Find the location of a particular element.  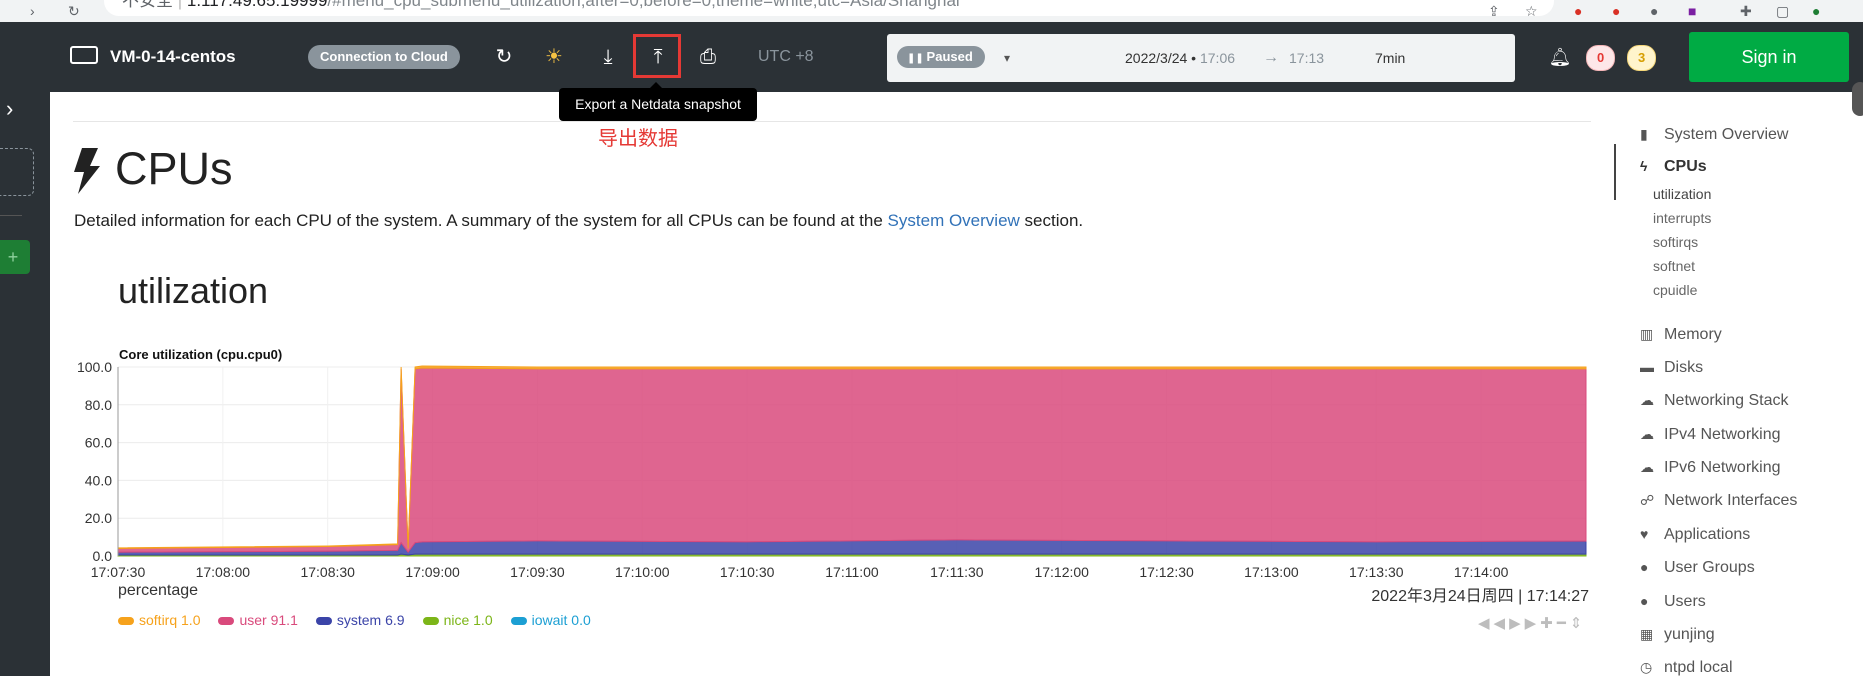

server-icon is located at coordinates (84, 55).